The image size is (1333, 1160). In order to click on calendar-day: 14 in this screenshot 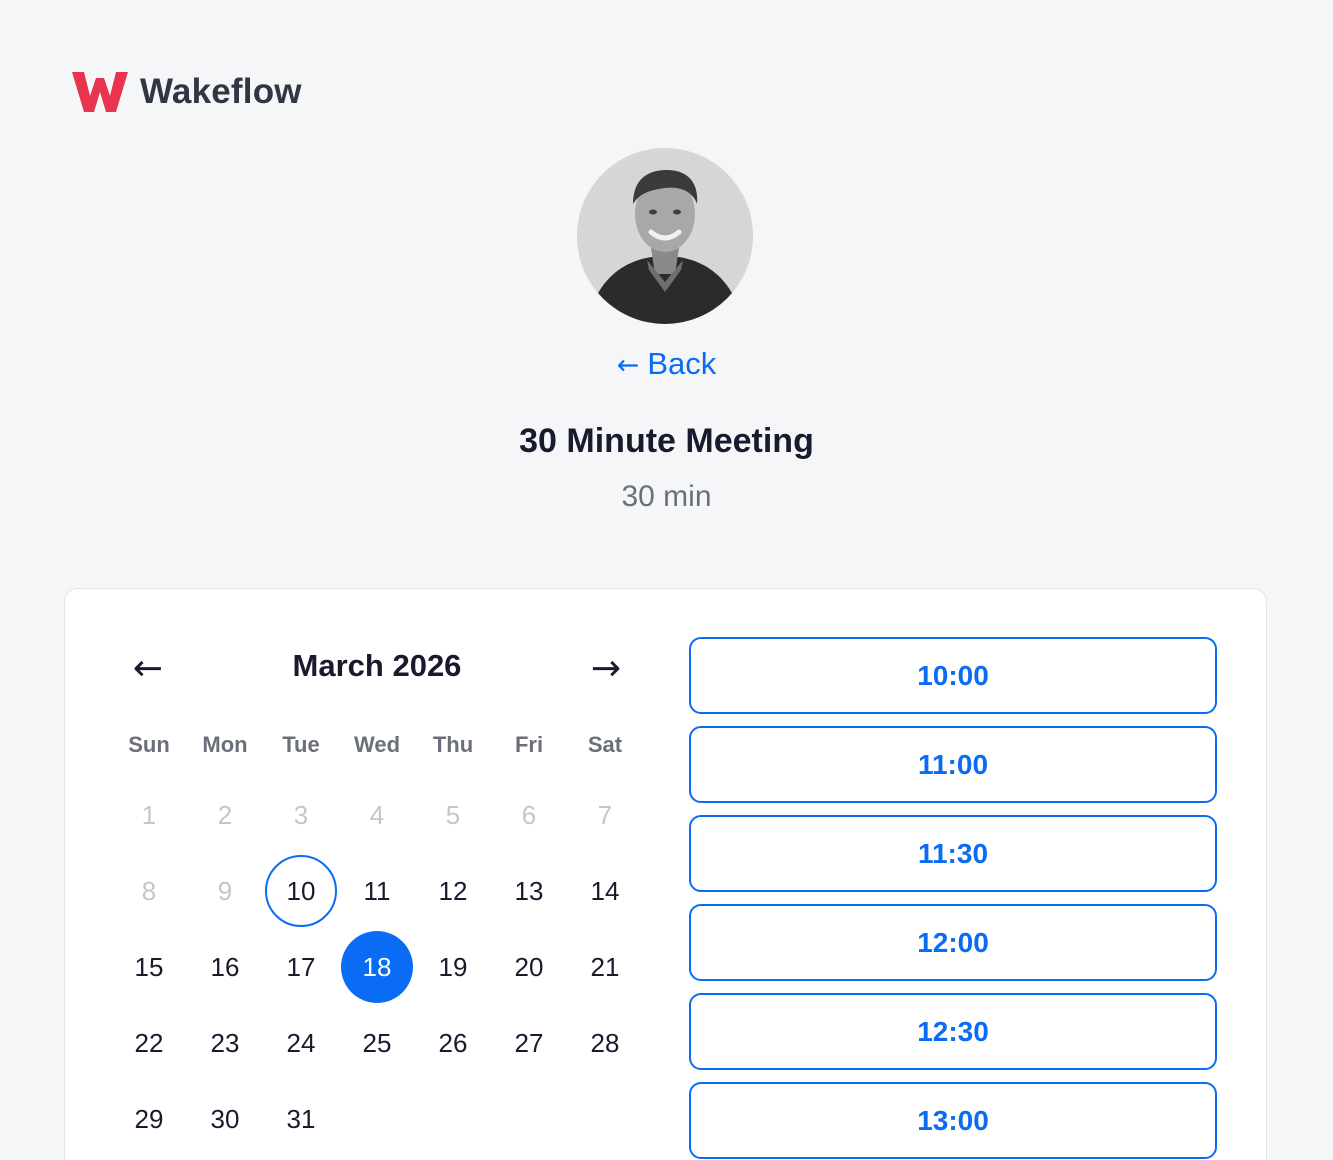, I will do `click(605, 891)`.